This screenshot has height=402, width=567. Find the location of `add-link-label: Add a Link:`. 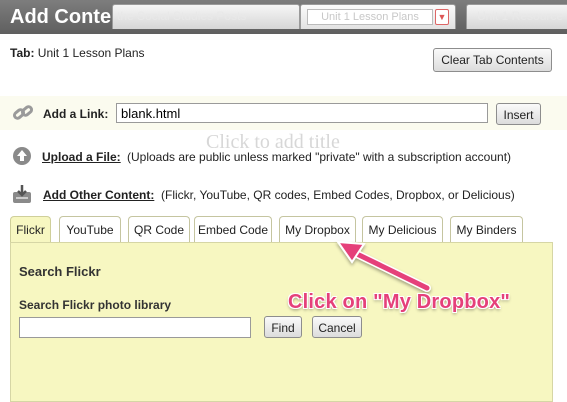

add-link-label: Add a Link: is located at coordinates (76, 114).